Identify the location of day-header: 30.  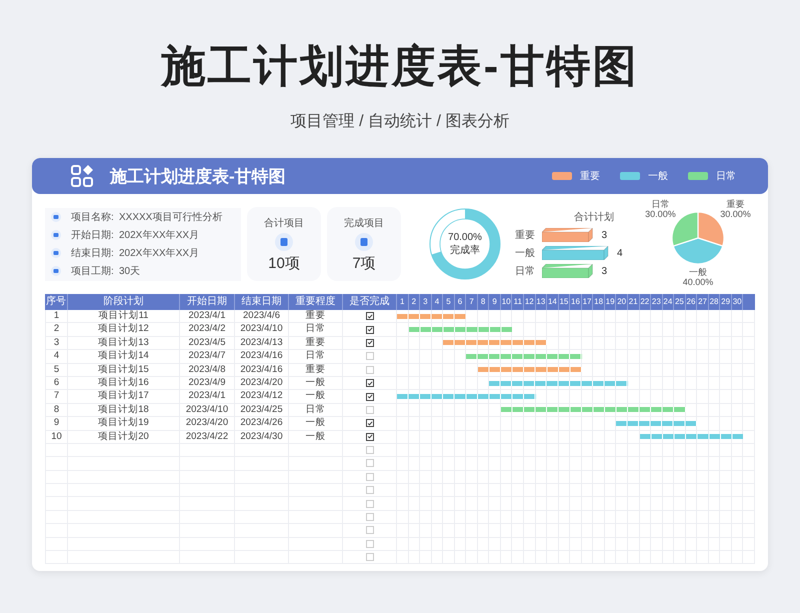
(738, 302).